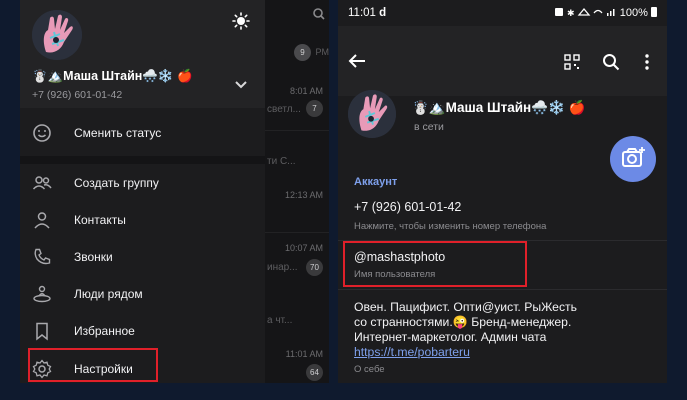  I want to click on set-photo-button, so click(633, 159).